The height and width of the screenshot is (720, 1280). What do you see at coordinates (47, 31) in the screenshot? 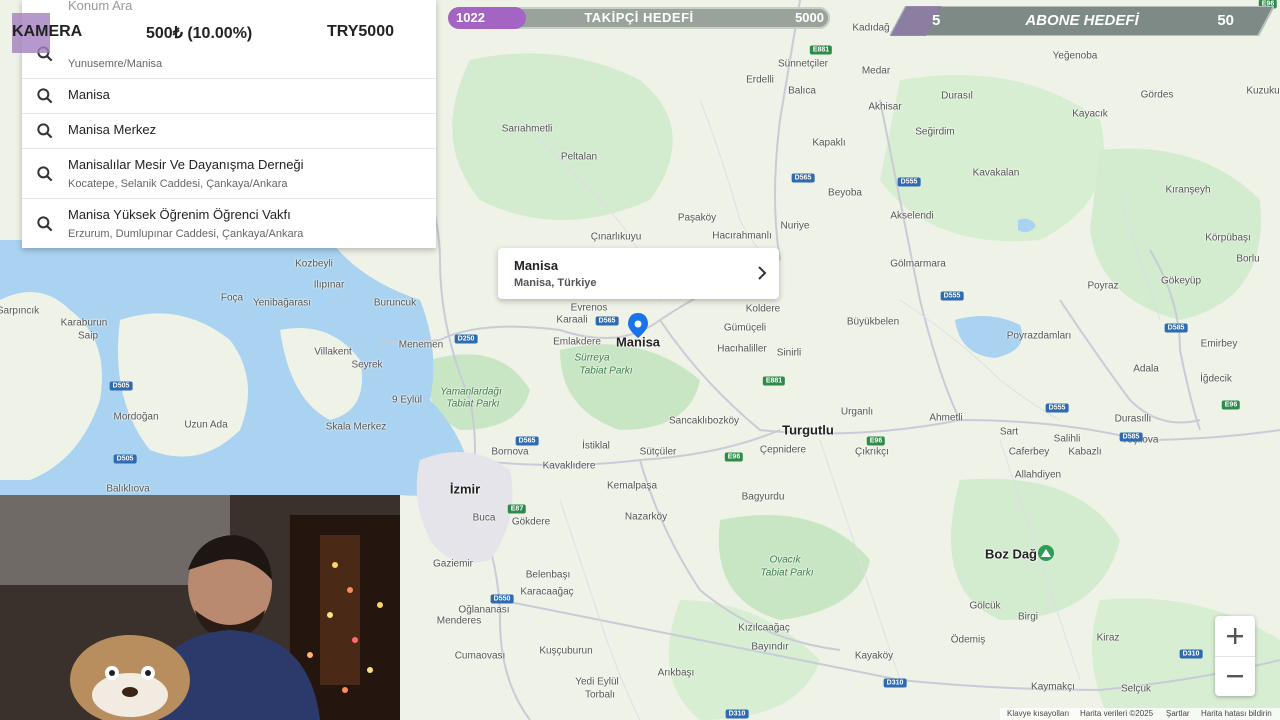
I see `camera-label: KAMERA` at bounding box center [47, 31].